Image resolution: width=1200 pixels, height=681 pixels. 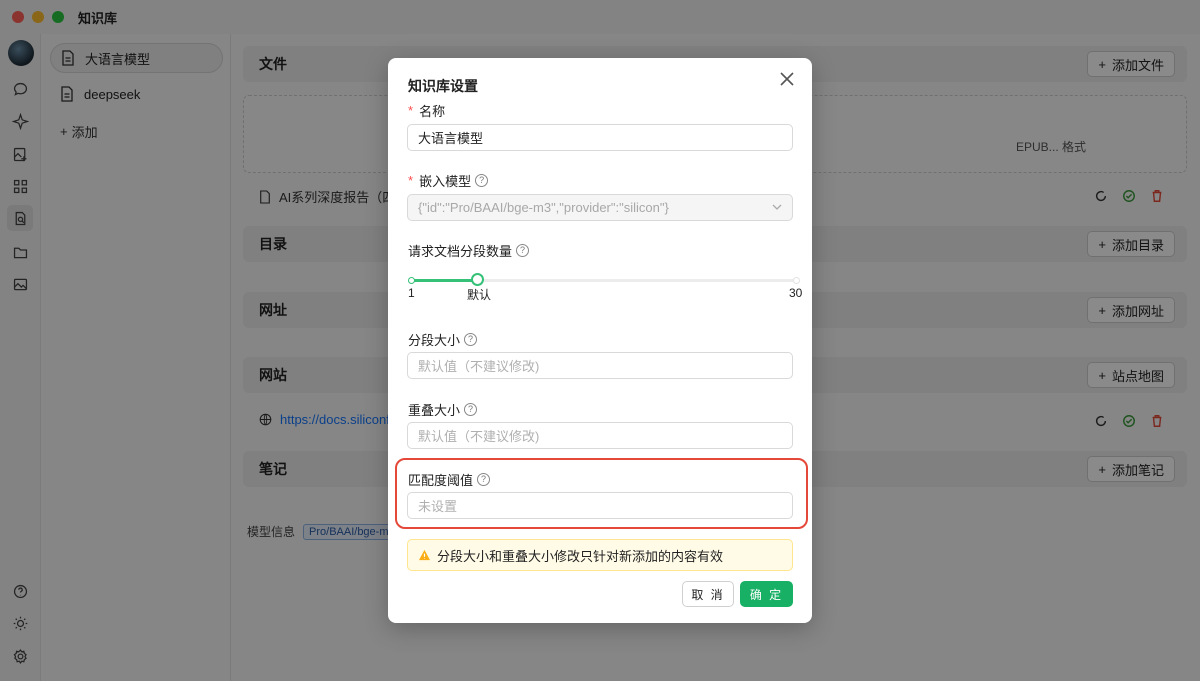 What do you see at coordinates (600, 555) in the screenshot?
I see `warning-alert: 分段大小和重叠大小修改只针对新添加的内容有效` at bounding box center [600, 555].